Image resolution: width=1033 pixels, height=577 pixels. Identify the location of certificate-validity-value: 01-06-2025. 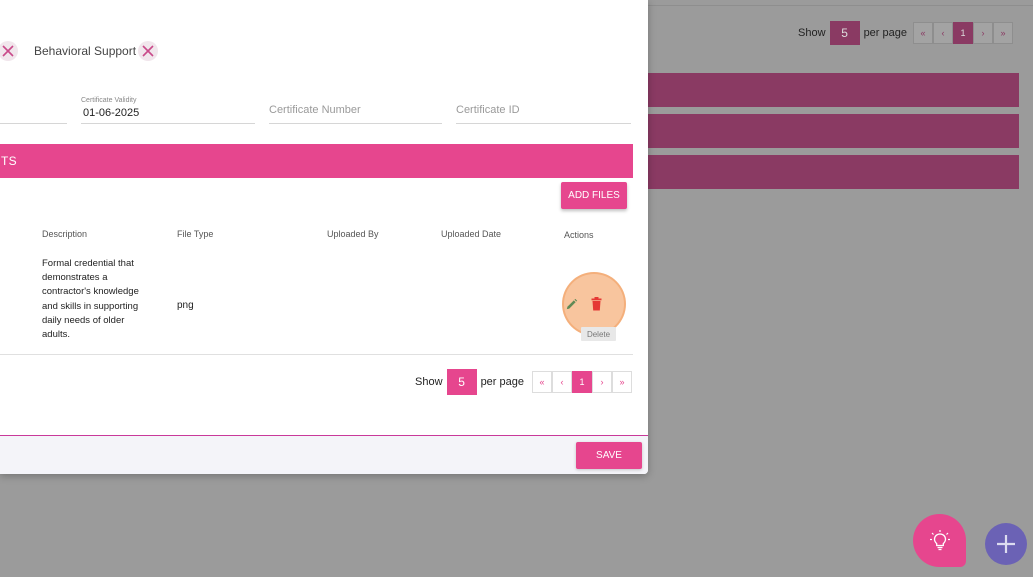
(111, 113).